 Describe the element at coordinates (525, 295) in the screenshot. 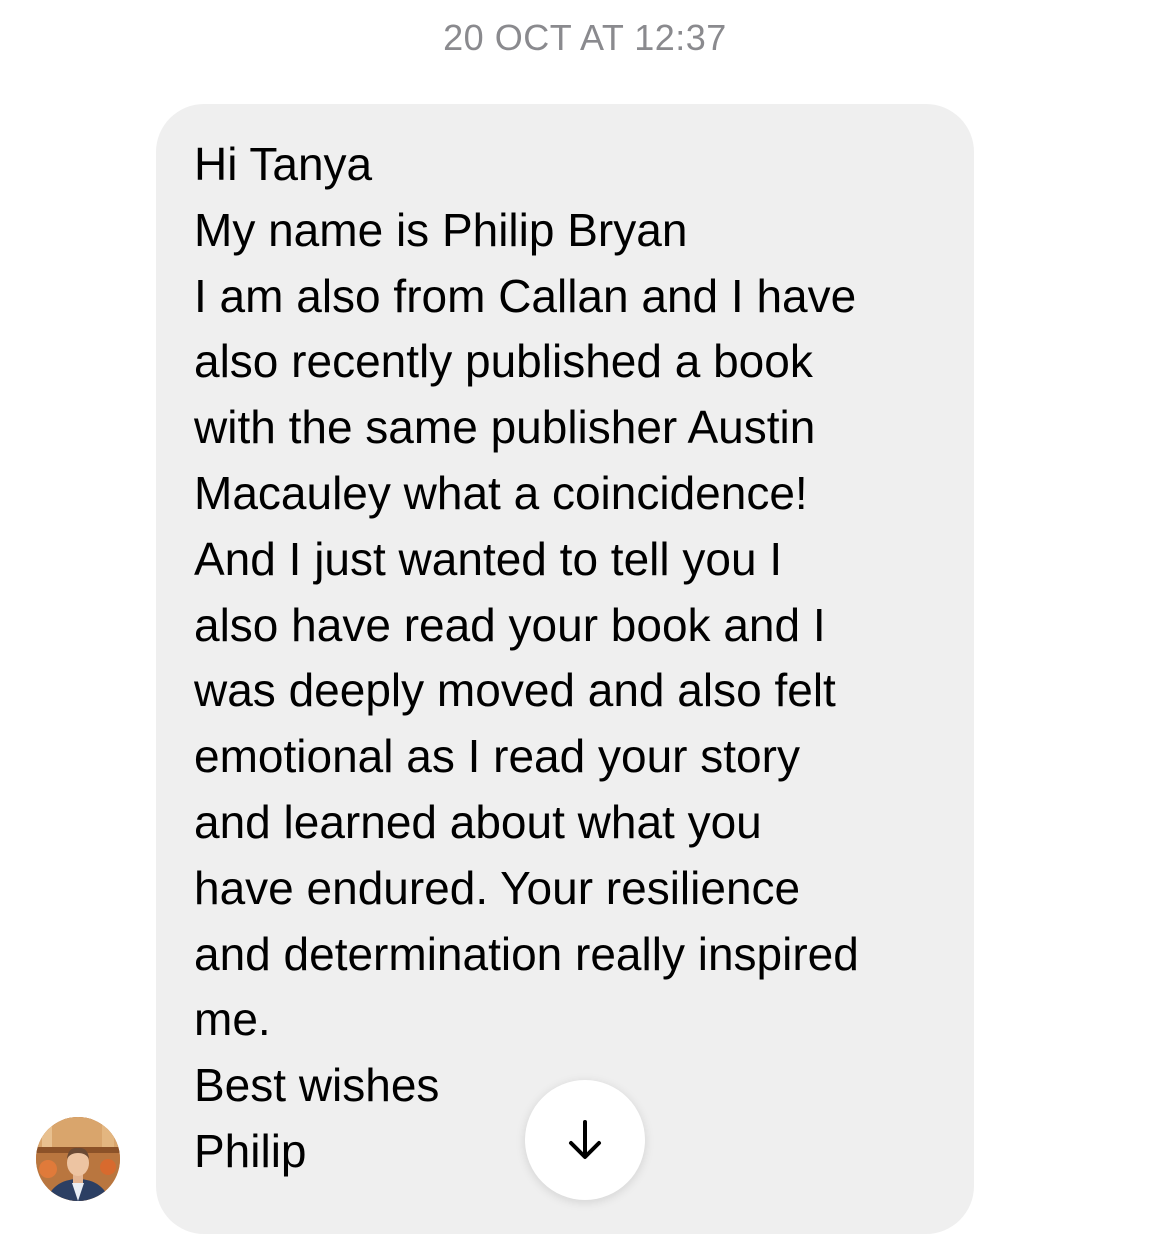

I see `message-line: I am also from Callan and I have` at that location.